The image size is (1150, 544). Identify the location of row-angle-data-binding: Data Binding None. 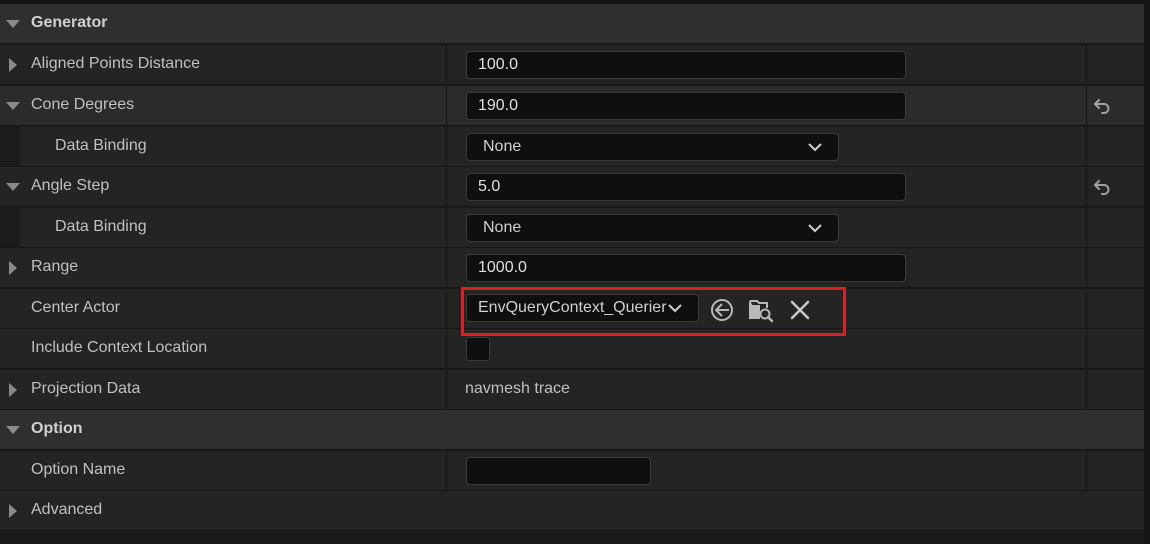
(572, 228).